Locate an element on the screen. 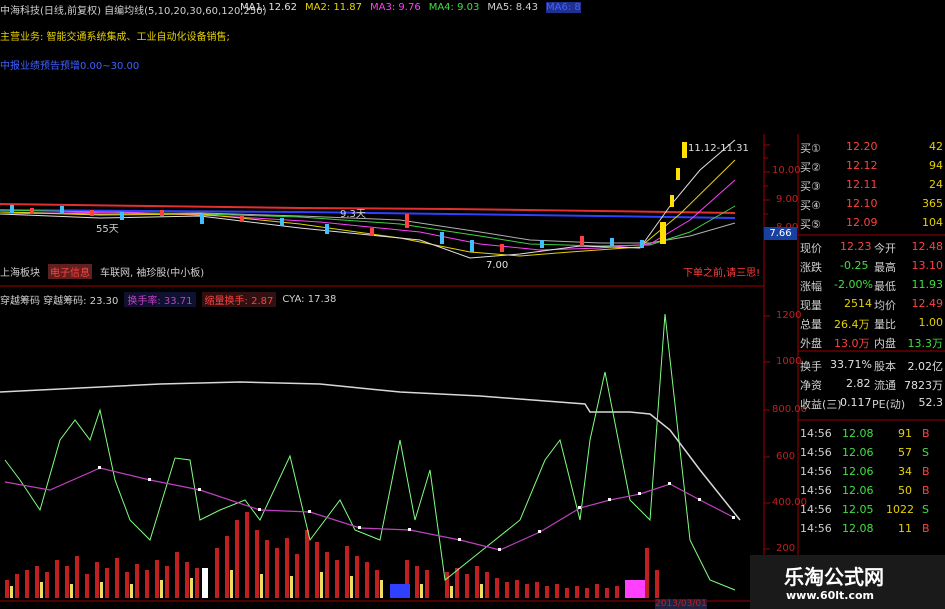 The image size is (945, 609). ma-legend-3: MA3: 9.76 is located at coordinates (395, 7).